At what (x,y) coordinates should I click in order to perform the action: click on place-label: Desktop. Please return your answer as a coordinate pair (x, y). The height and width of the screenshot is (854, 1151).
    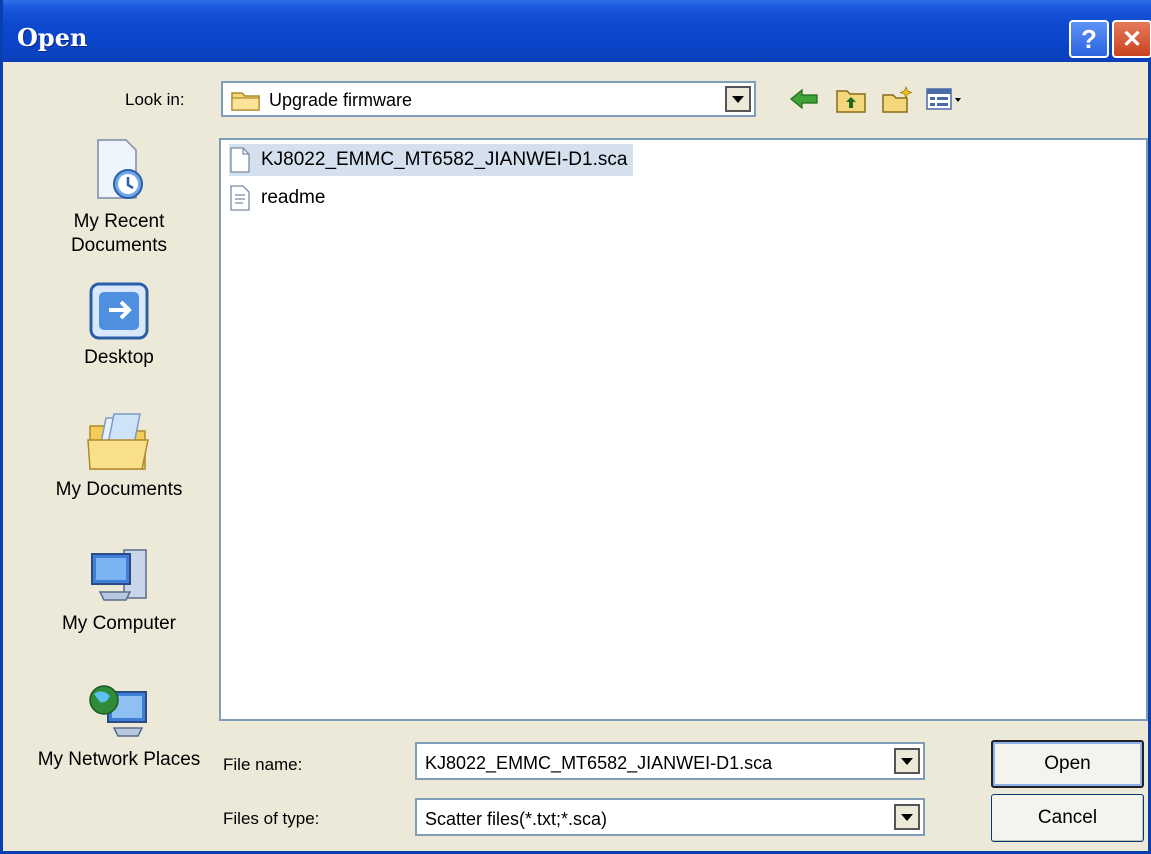
    Looking at the image, I should click on (119, 357).